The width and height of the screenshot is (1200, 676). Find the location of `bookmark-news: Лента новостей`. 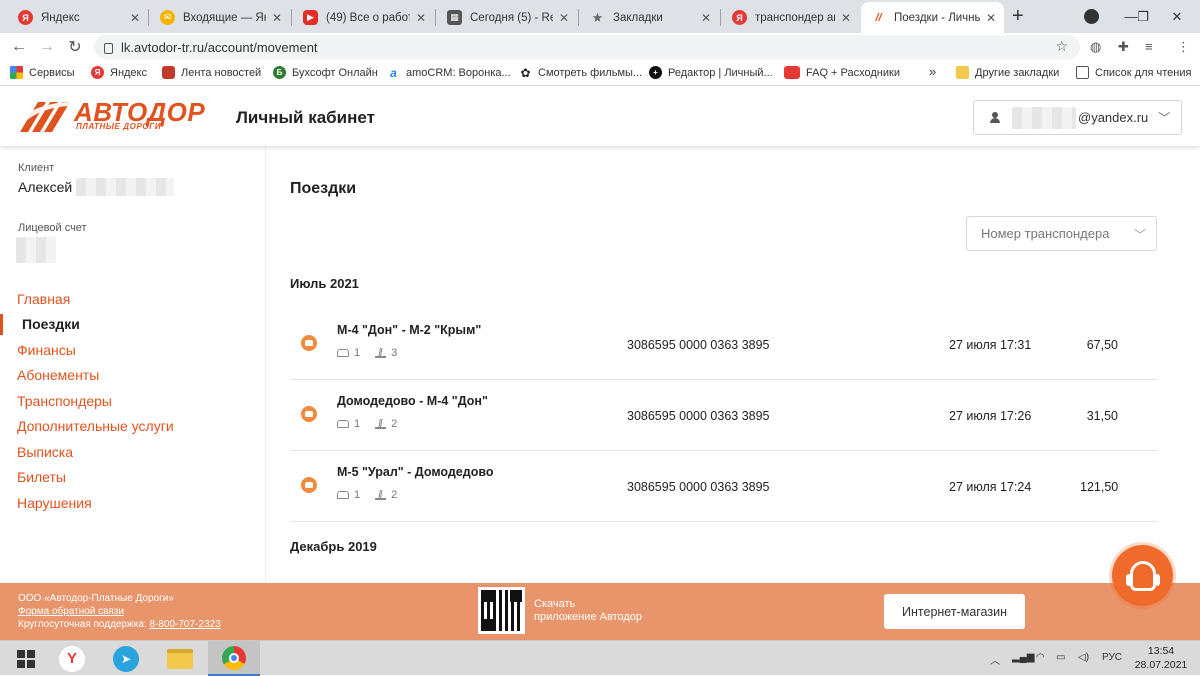

bookmark-news: Лента новостей is located at coordinates (211, 72).